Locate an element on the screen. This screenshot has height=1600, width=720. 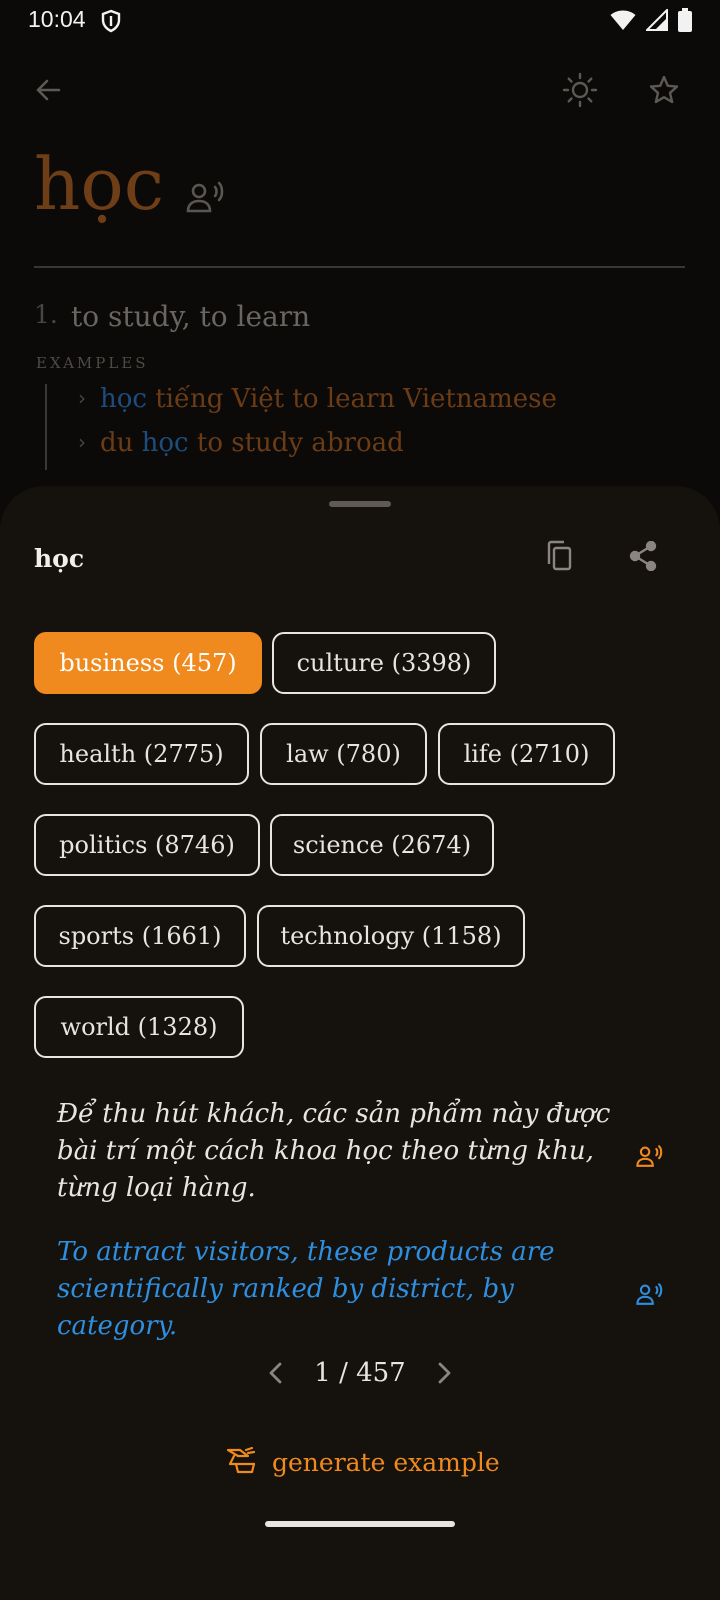
example-prefix: du is located at coordinates (121, 443).